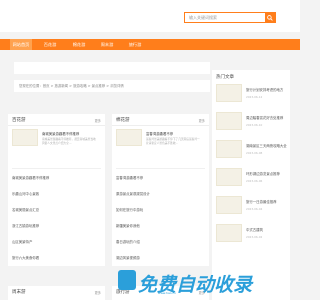 This screenshot has width=320, height=300. Describe the element at coordinates (266, 145) in the screenshot. I see `sidebar-article-title: 湖南景区三天两夜攻略大全` at that location.